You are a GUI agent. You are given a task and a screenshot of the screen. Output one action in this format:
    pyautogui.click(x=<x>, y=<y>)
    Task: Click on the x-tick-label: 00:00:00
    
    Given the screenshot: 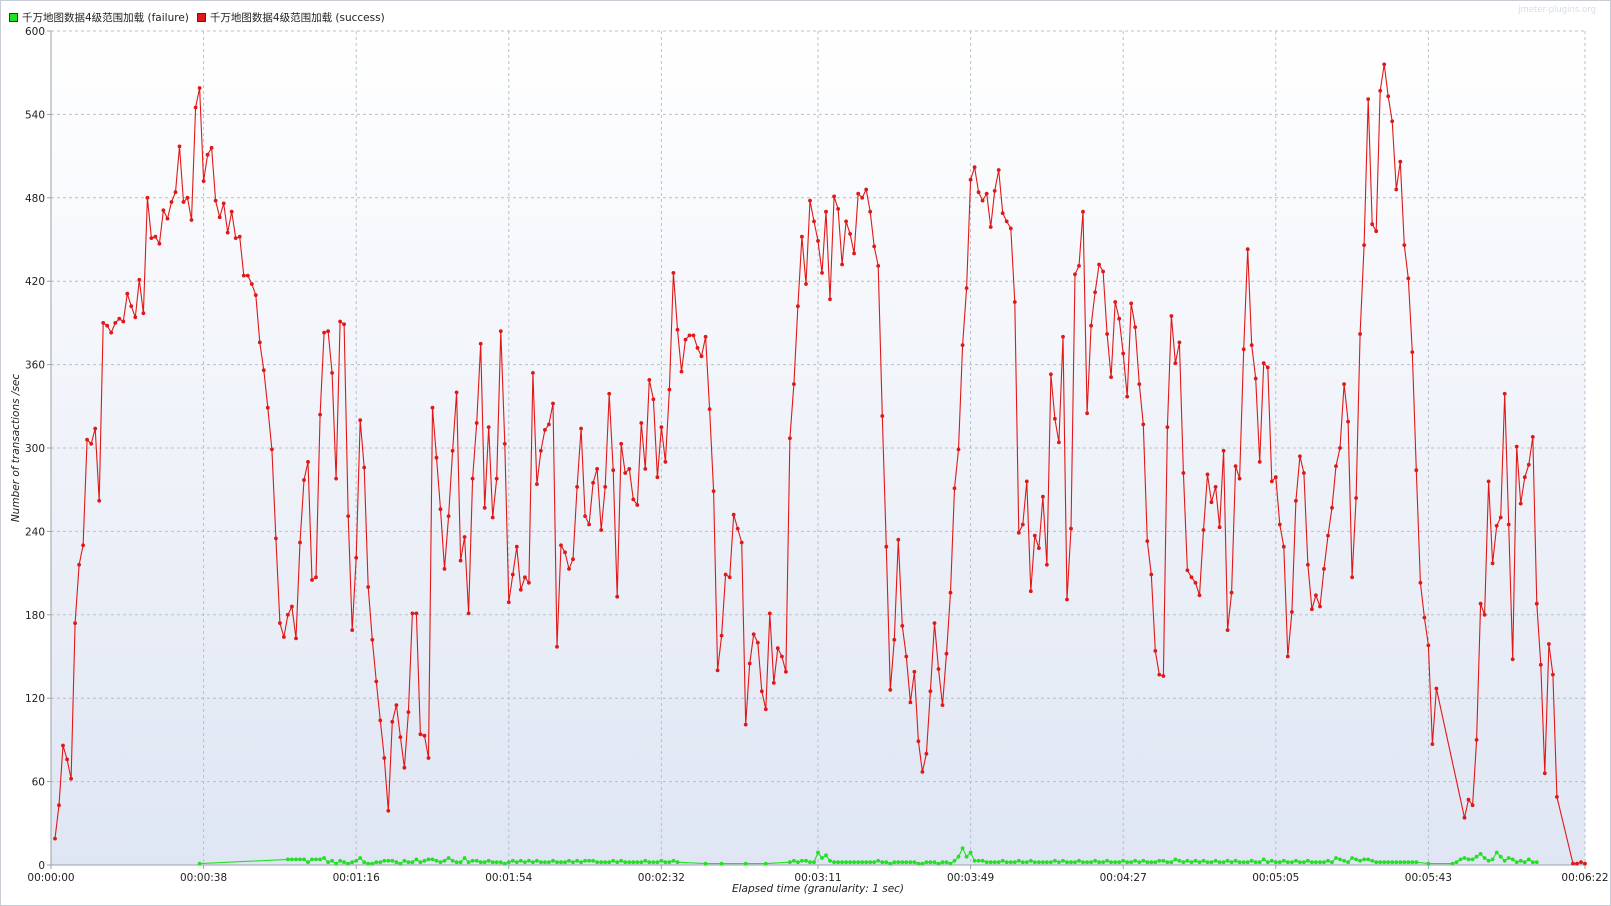 What is the action you would take?
    pyautogui.click(x=50, y=878)
    